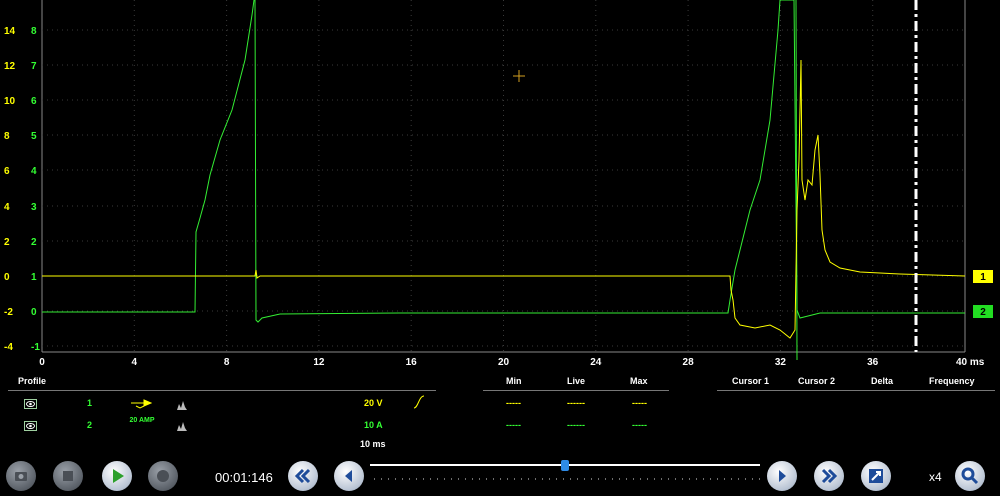  Describe the element at coordinates (639, 425) in the screenshot. I see `channel-2-max: -----` at that location.